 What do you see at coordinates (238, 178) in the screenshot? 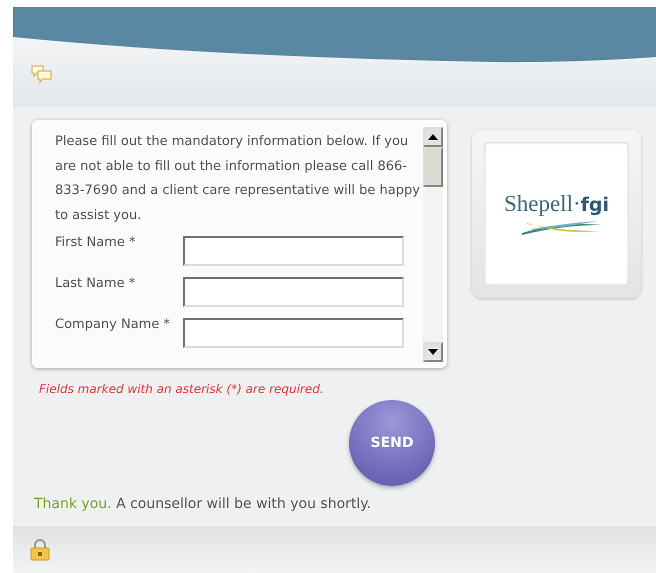
I see `intro-text: Please fill out the mandatory information below. If you are not able to fill out the information please call 866-833-7690 and a client care representative will be happy to assist you.` at bounding box center [238, 178].